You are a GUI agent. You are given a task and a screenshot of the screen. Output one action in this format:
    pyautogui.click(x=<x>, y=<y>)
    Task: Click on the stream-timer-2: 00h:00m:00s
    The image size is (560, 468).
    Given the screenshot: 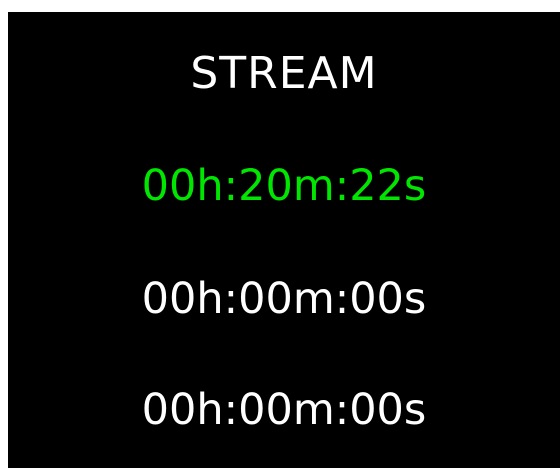 What is the action you would take?
    pyautogui.click(x=284, y=299)
    